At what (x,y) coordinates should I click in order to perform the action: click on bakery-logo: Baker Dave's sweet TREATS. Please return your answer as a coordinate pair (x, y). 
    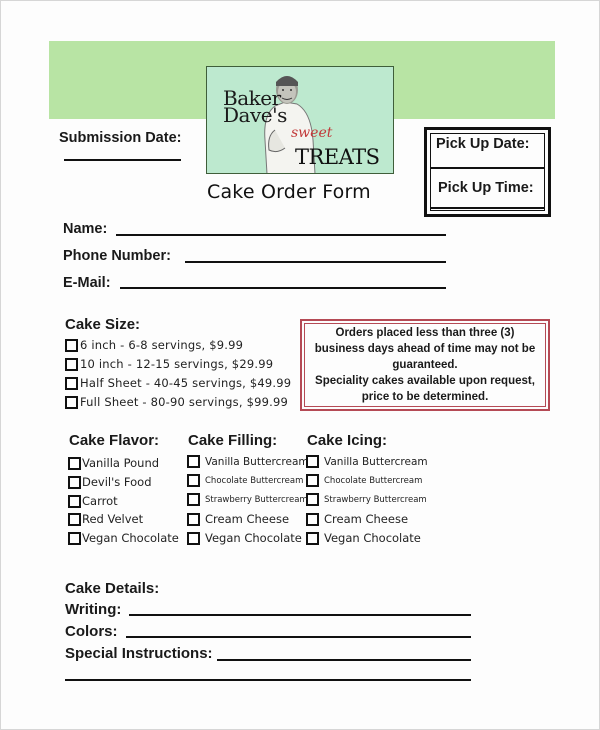
    Looking at the image, I should click on (300, 120).